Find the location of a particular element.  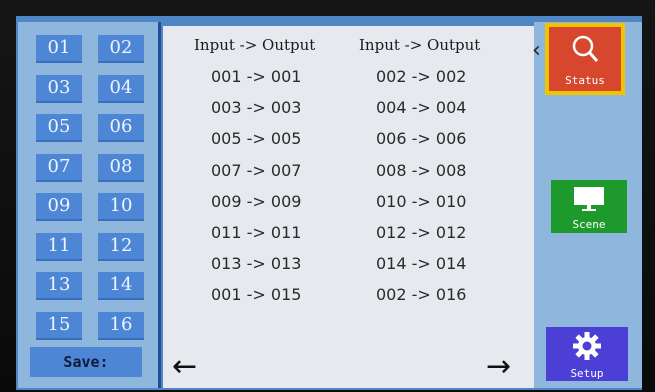

mapping-entry: 010 -> 010 is located at coordinates (421, 201).